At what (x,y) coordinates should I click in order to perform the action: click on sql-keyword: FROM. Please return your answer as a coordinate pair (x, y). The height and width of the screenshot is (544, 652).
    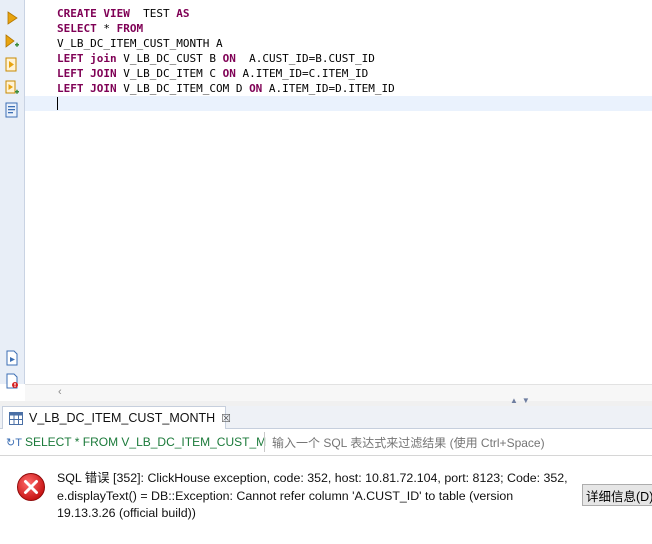
    Looking at the image, I should click on (130, 28).